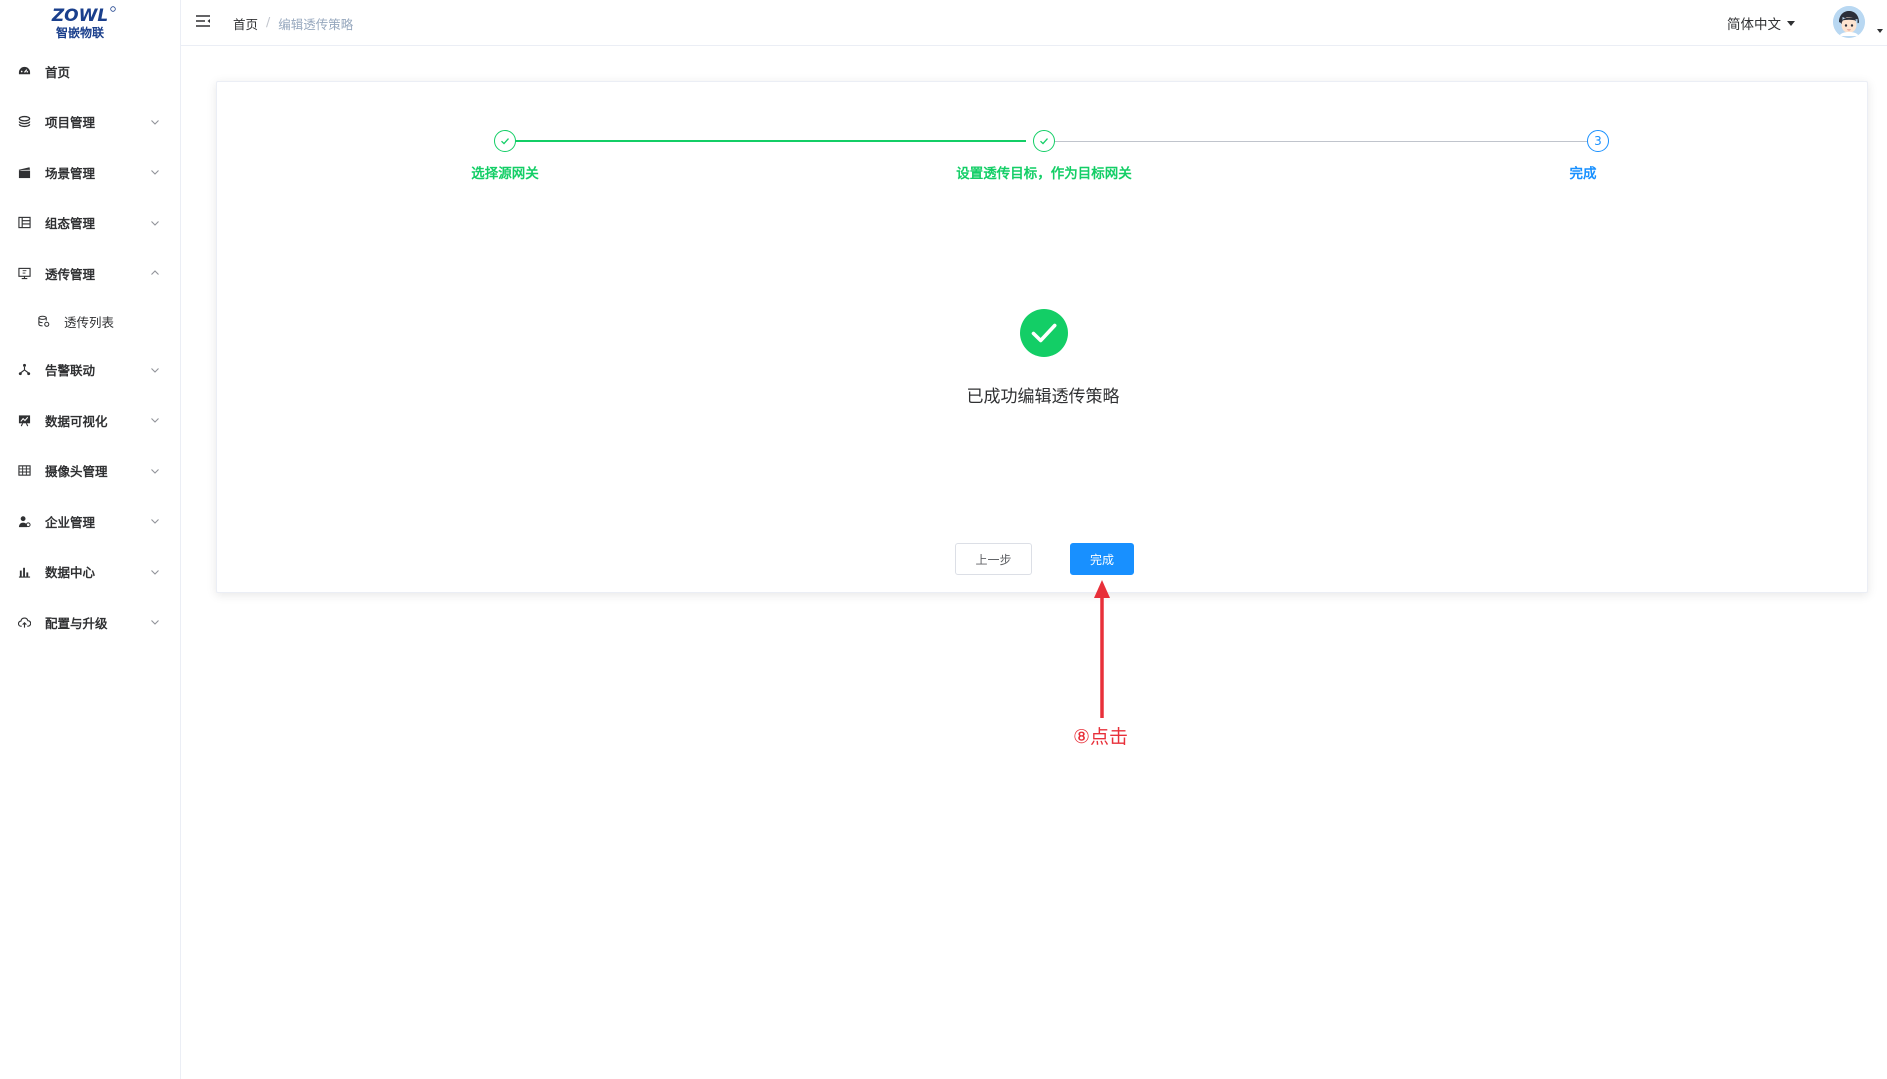 Image resolution: width=1887 pixels, height=1079 pixels. What do you see at coordinates (1583, 174) in the screenshot?
I see `step-3-title: 完成` at bounding box center [1583, 174].